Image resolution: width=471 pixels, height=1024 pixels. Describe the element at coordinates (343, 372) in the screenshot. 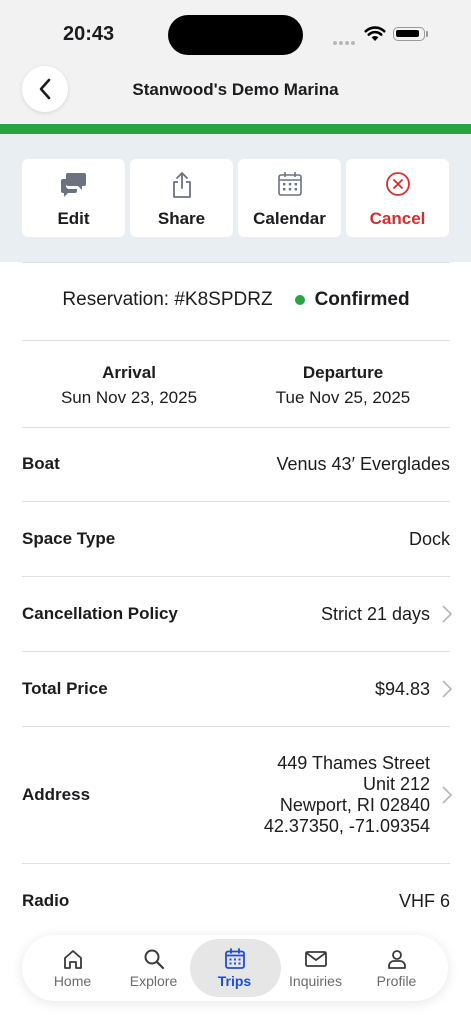

I see `departure-label: Departure` at that location.